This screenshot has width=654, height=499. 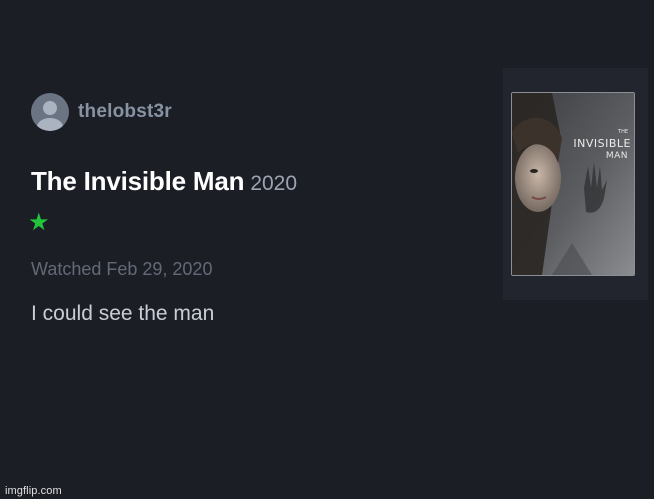 I want to click on star-rating: ★, so click(x=39, y=223).